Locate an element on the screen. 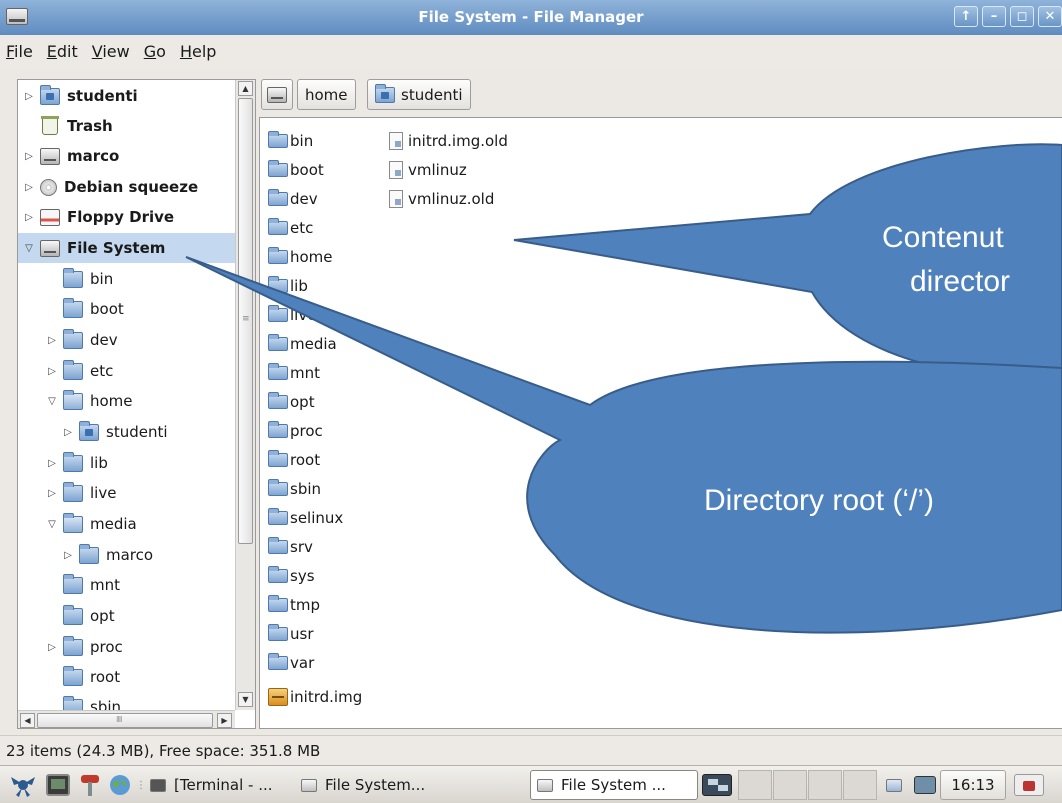 Image resolution: width=1062 pixels, height=803 pixels. file-item-bin: bin is located at coordinates (290, 141).